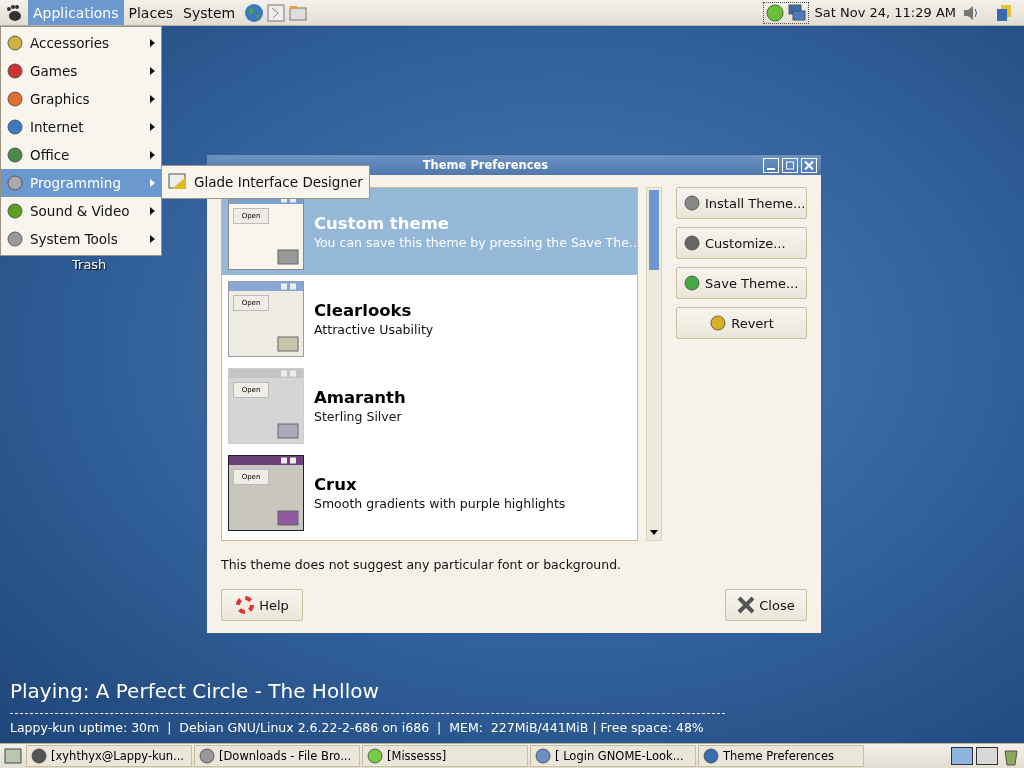 This screenshot has width=1024, height=768. What do you see at coordinates (790, 165) in the screenshot?
I see `maximize-button` at bounding box center [790, 165].